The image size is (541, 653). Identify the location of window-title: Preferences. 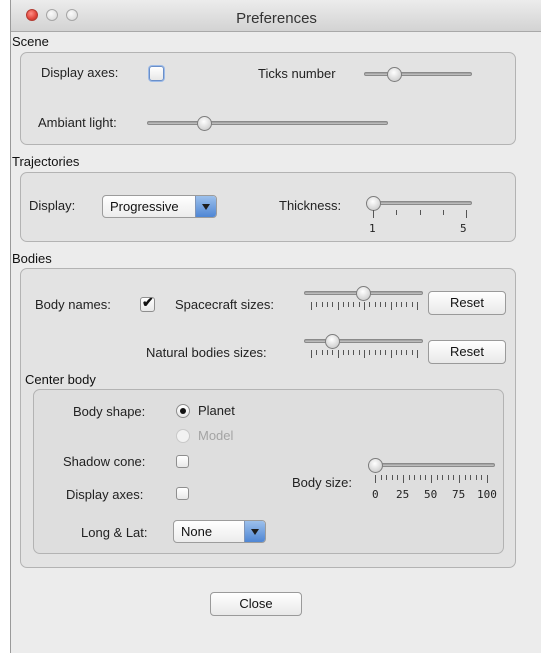
(276, 18).